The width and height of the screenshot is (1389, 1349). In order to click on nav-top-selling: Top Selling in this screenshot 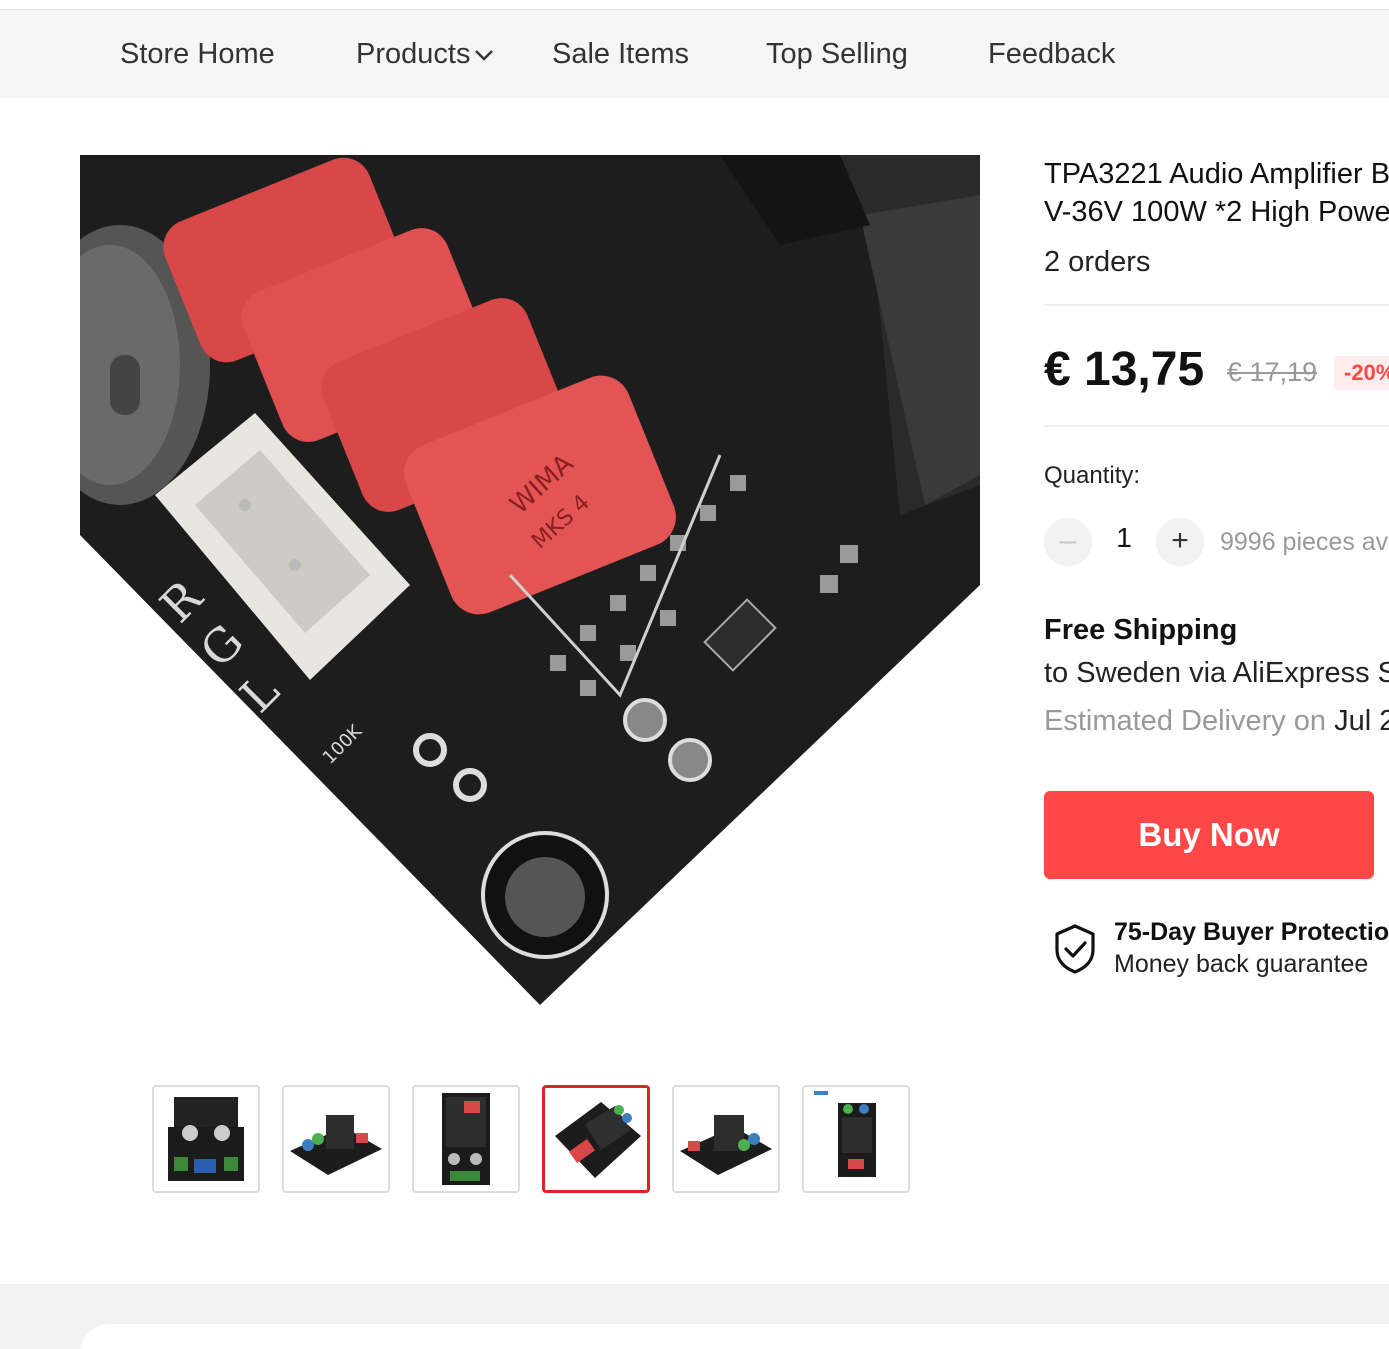, I will do `click(837, 54)`.